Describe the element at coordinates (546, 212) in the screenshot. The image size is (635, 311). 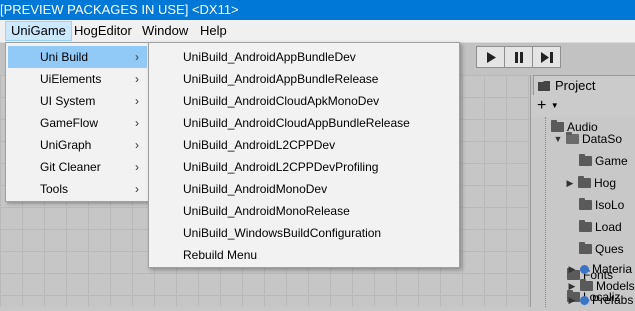
I see `tree-guide-line` at that location.